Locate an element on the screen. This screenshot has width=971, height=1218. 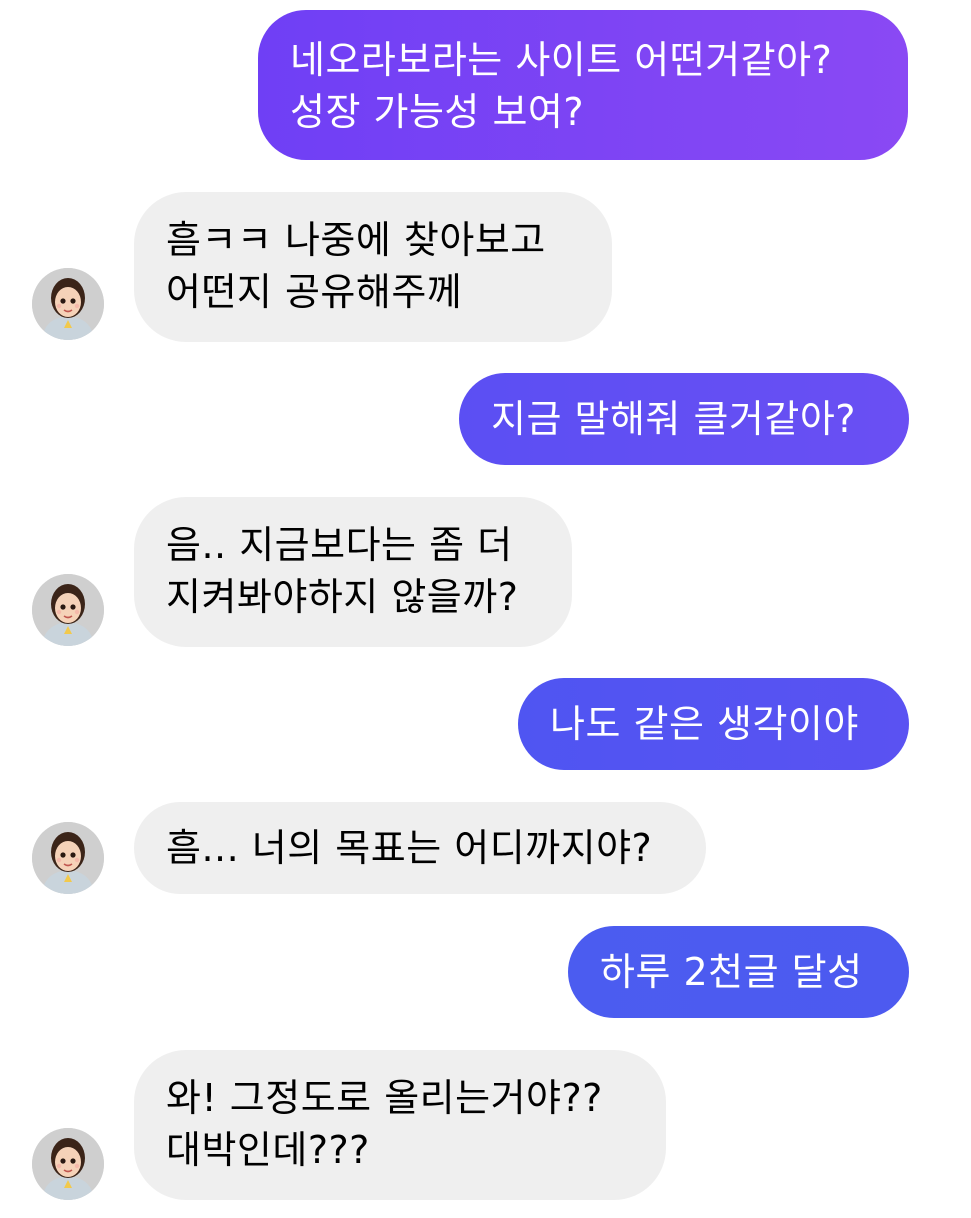
outgoing-message-bubble: 지금 말해줘 클거같아? is located at coordinates (684, 419).